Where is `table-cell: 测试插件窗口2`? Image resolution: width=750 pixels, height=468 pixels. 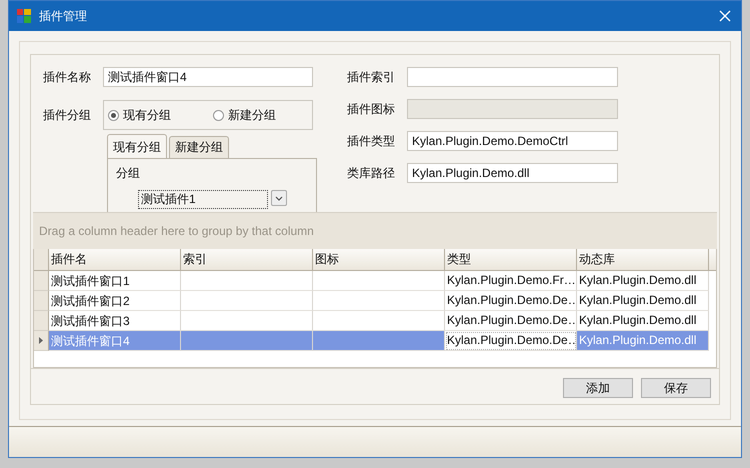
table-cell: 测试插件窗口2 is located at coordinates (115, 301).